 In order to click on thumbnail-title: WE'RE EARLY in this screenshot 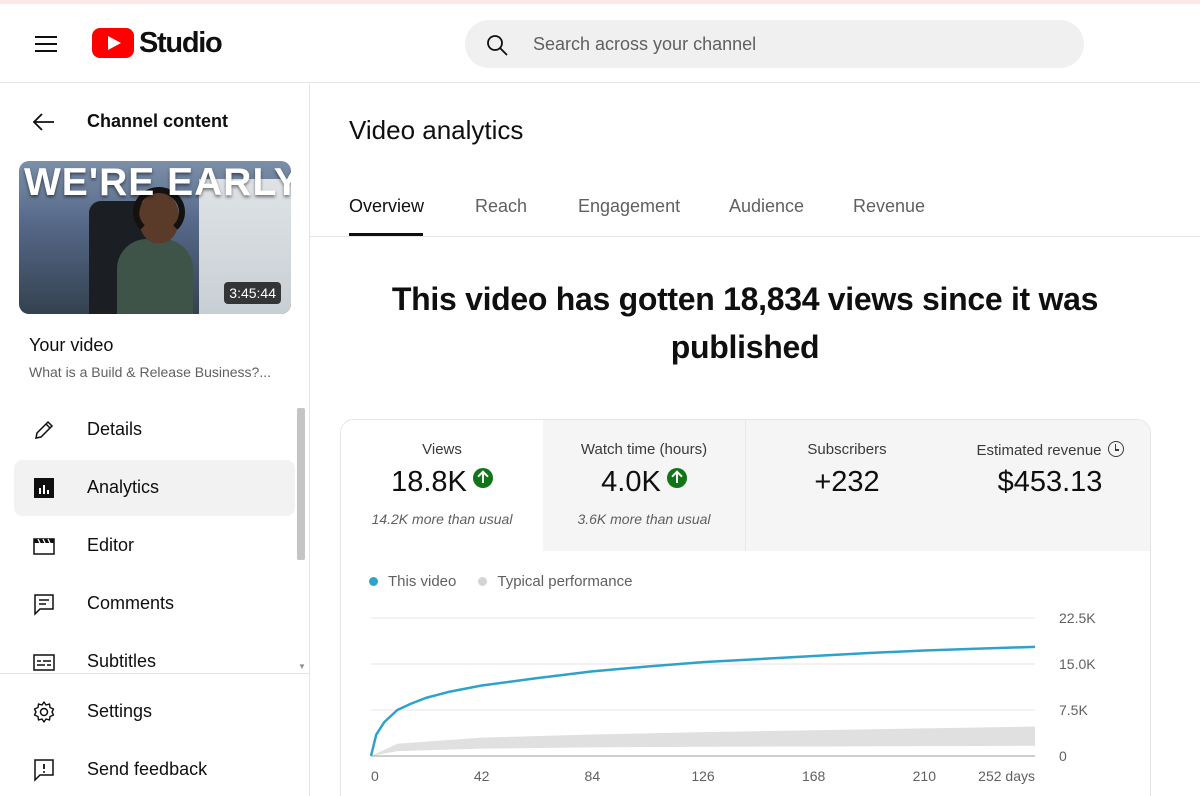, I will do `click(157, 182)`.